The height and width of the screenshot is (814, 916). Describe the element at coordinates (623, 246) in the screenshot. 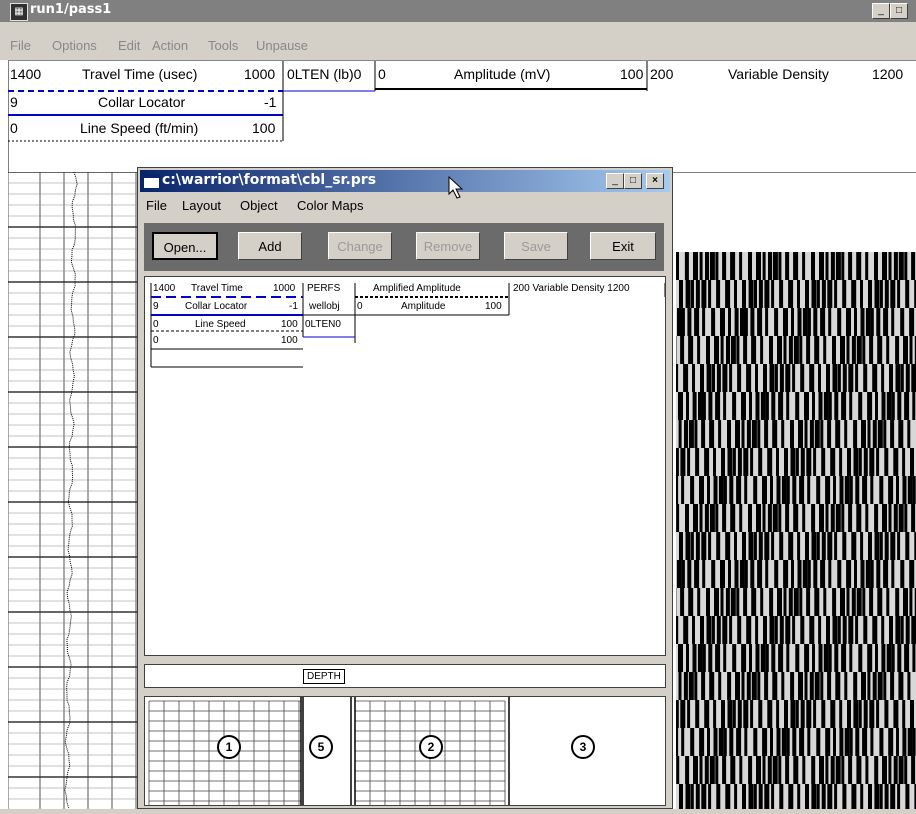

I see `exit-button: Exit` at that location.